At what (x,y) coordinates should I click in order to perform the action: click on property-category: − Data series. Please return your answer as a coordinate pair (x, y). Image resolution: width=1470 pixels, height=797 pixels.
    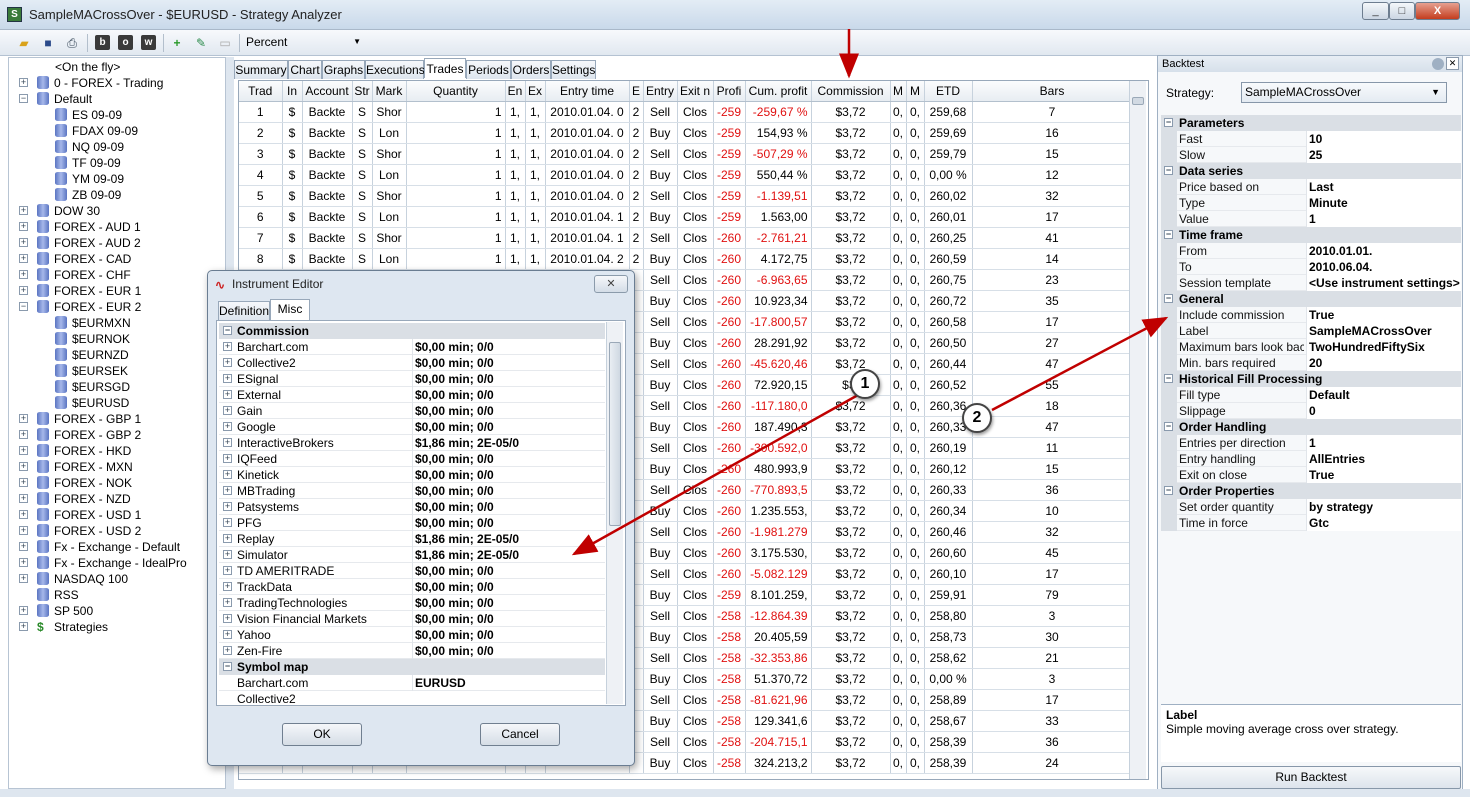
    Looking at the image, I should click on (1311, 171).